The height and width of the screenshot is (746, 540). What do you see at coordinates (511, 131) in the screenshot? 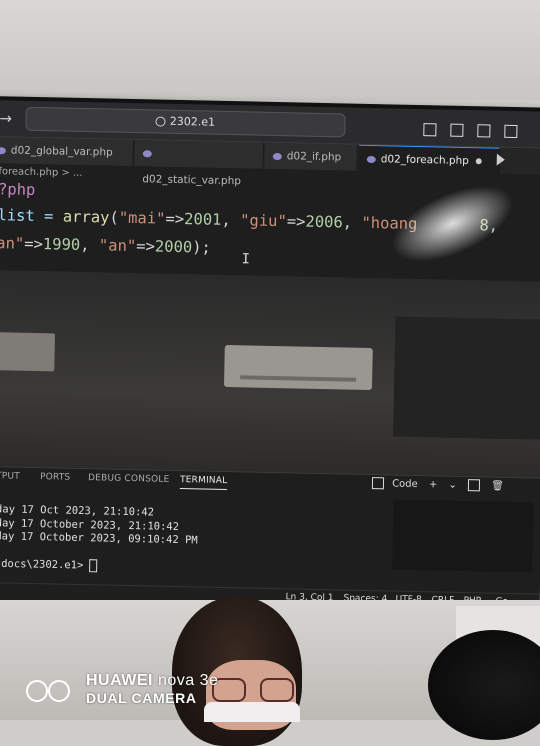
I see `customize-layout-icon` at bounding box center [511, 131].